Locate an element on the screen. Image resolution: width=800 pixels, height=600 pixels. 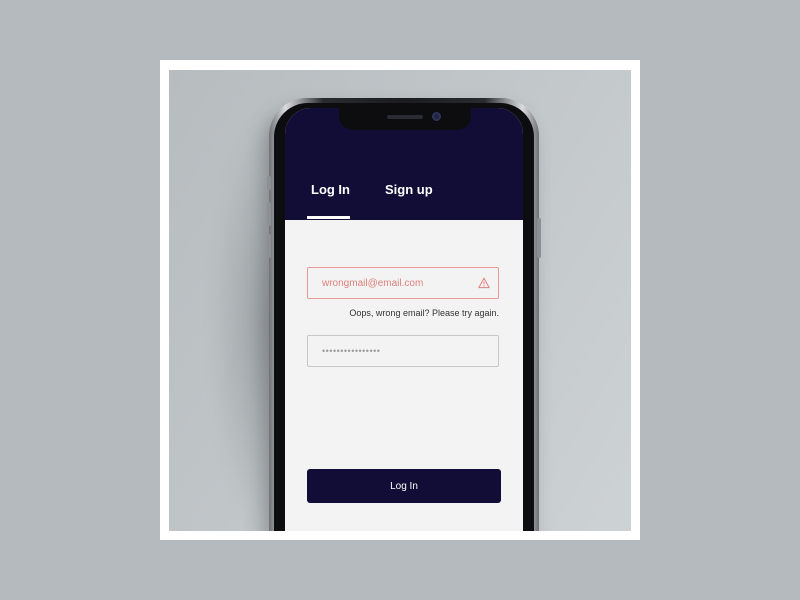
phone-mute-switch is located at coordinates (269, 183).